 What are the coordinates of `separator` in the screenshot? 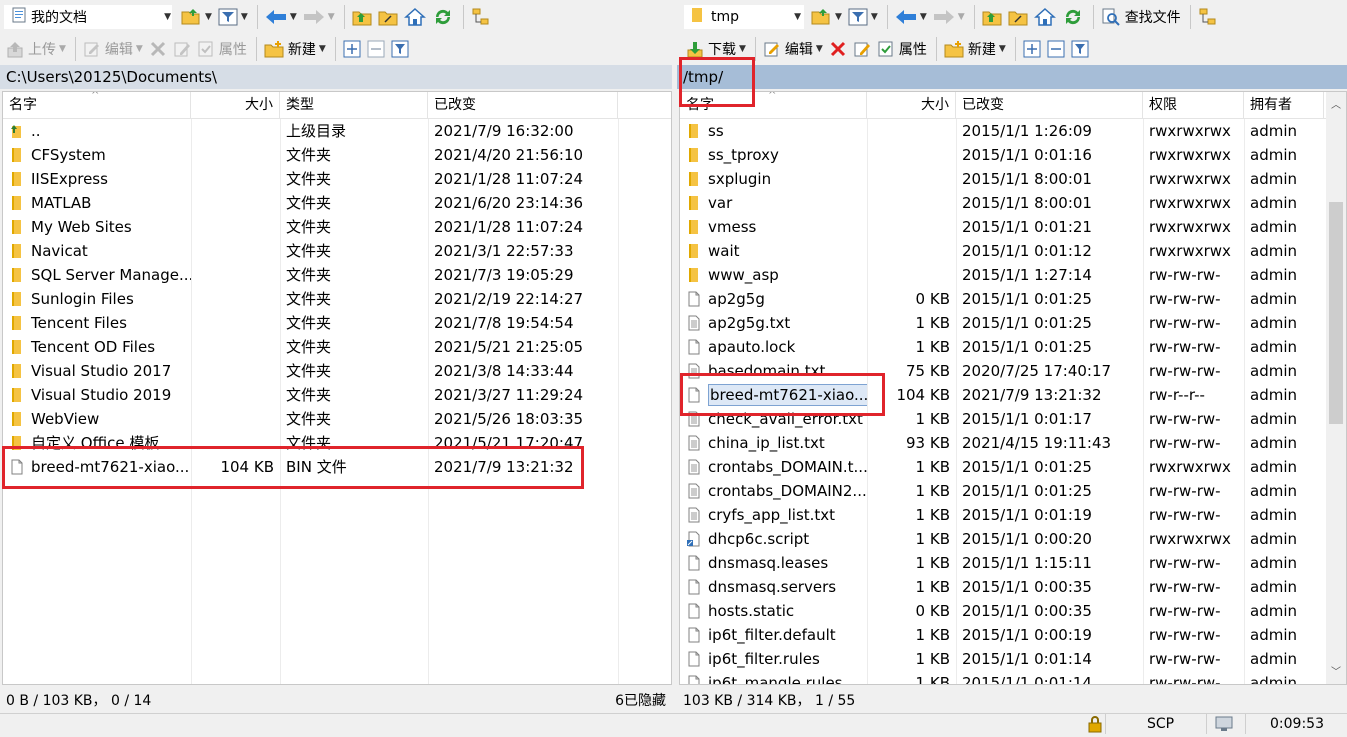 It's located at (974, 17).